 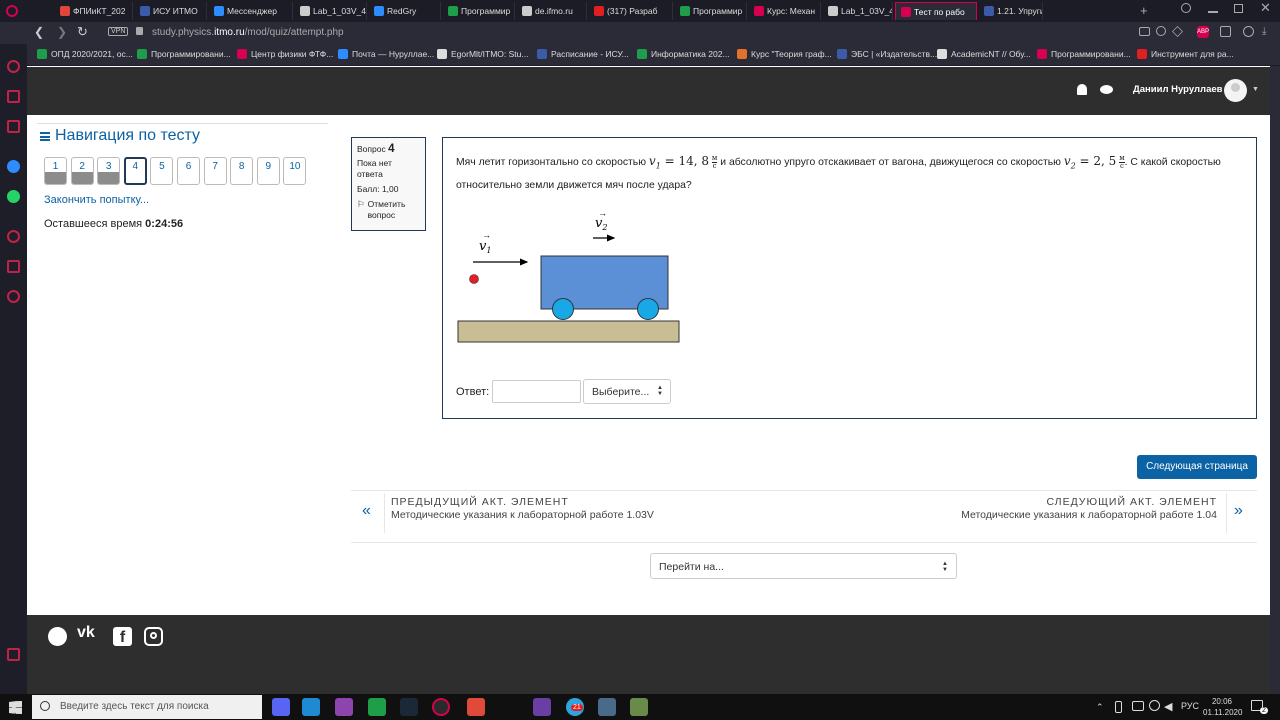 I want to click on forward-icon: ❯, so click(x=62, y=32).